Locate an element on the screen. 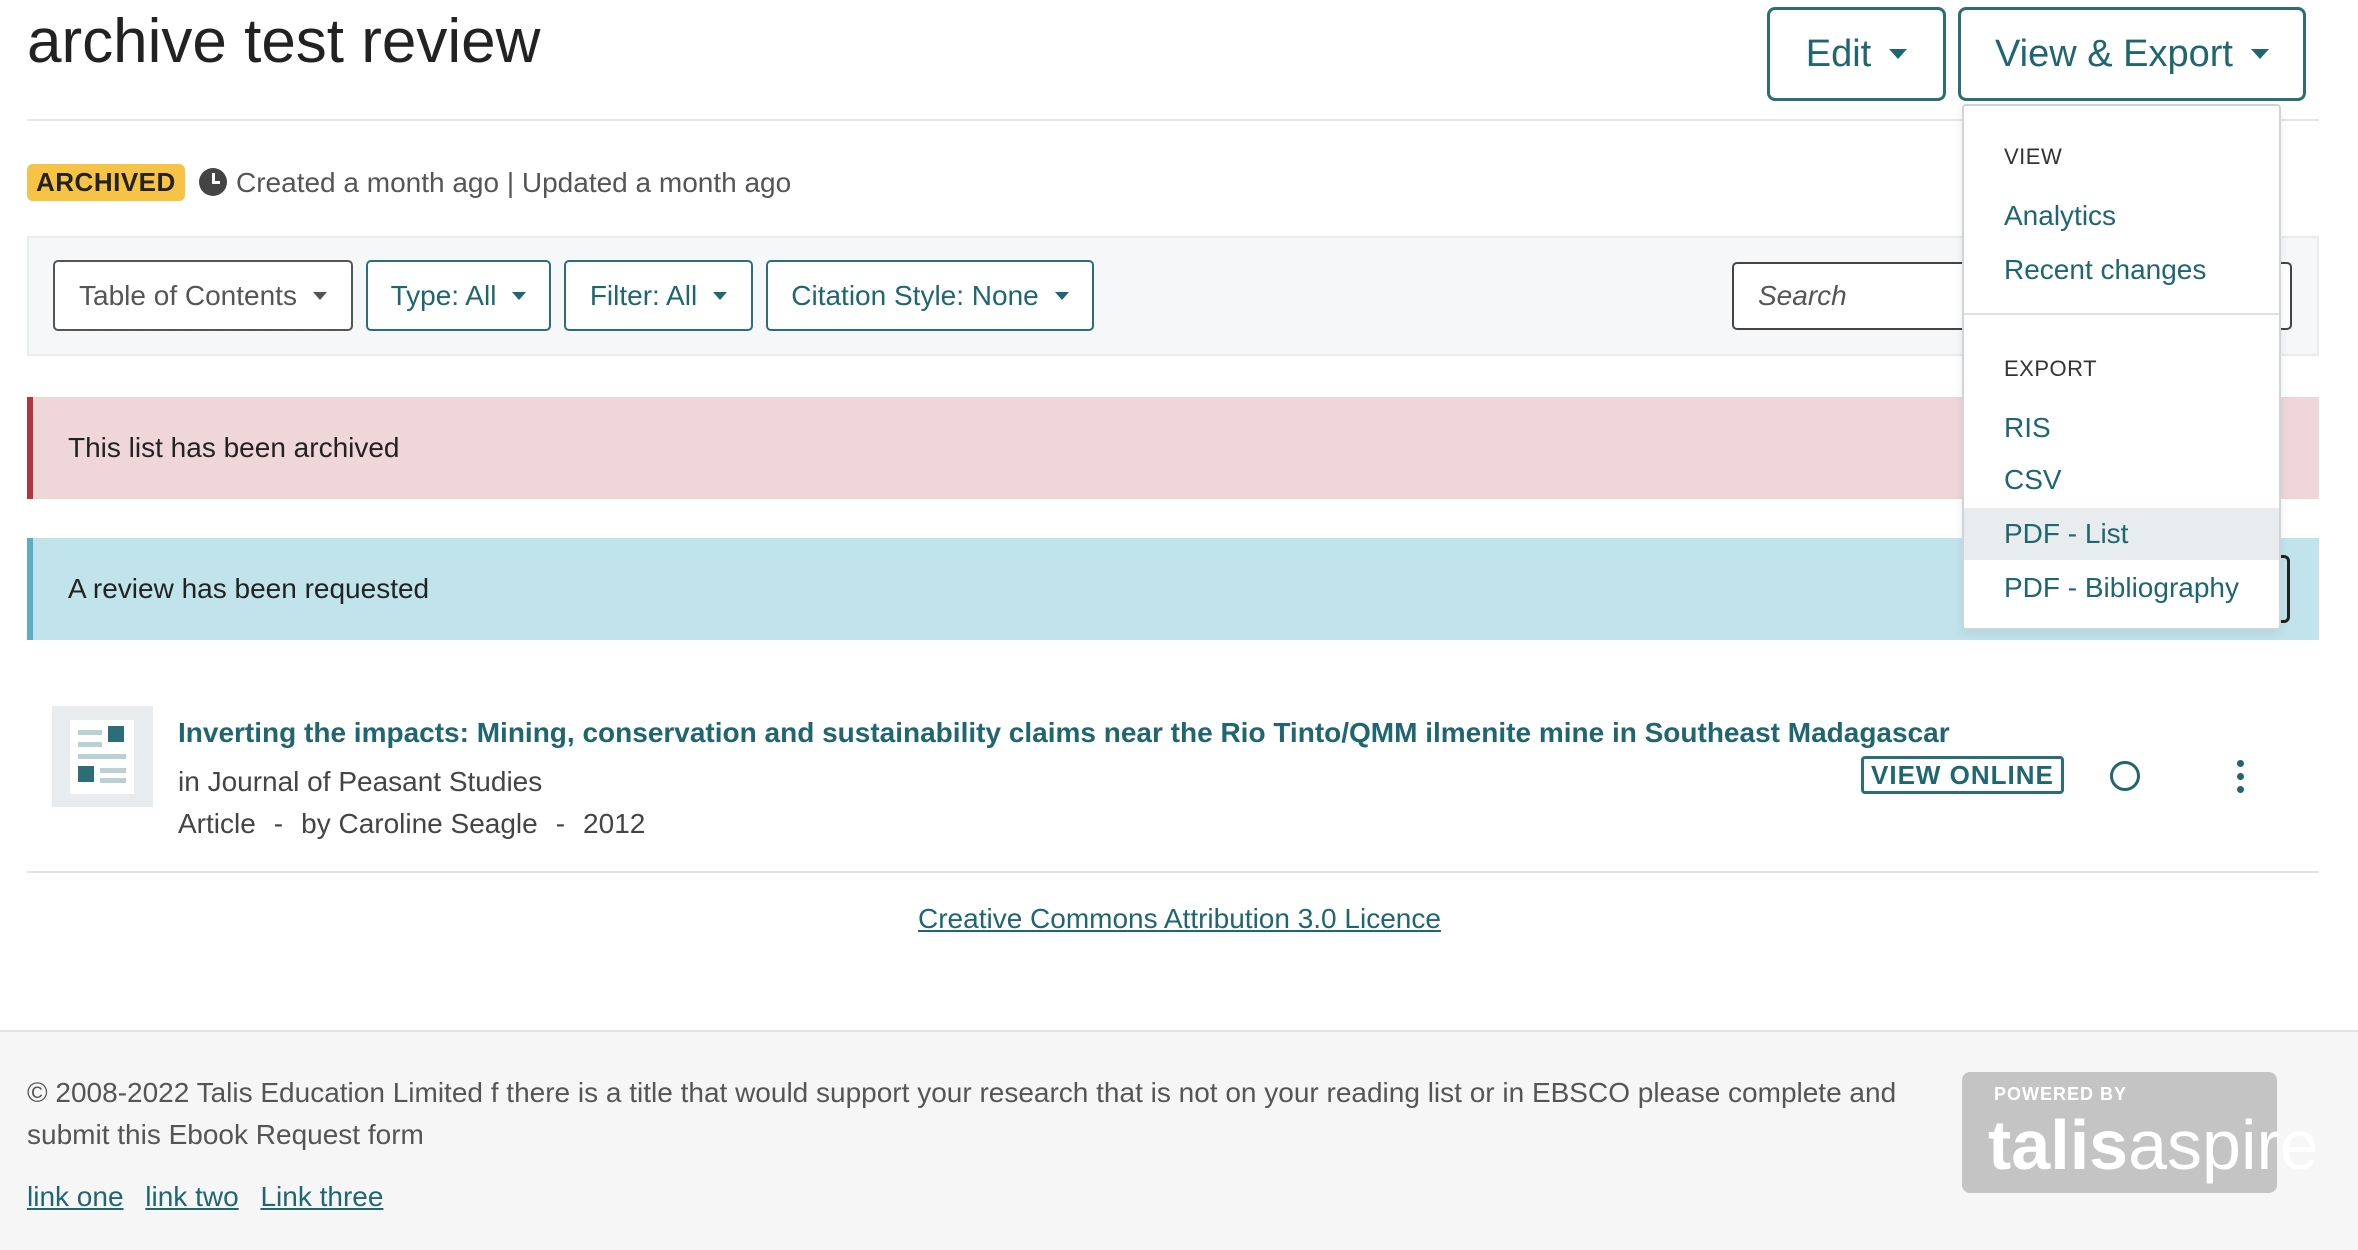 Image resolution: width=2358 pixels, height=1250 pixels. item-meta: Article - by Caroline Seagle -2012 is located at coordinates (412, 823).